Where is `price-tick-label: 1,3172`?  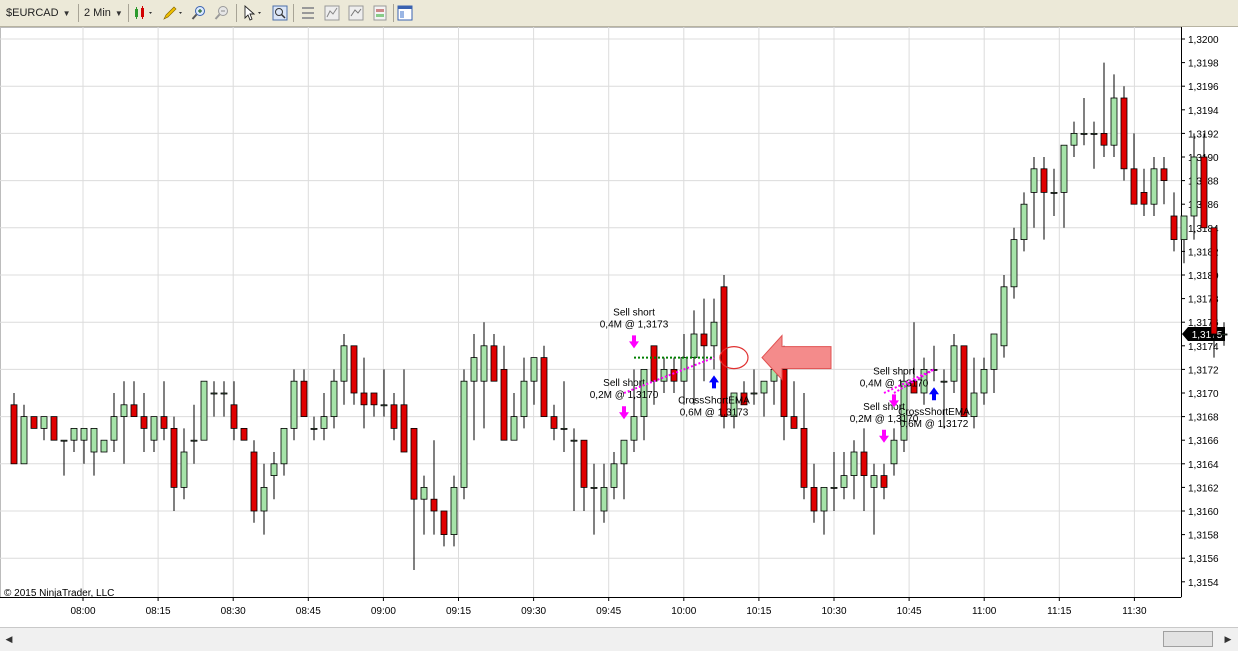
price-tick-label: 1,3172 is located at coordinates (1203, 370).